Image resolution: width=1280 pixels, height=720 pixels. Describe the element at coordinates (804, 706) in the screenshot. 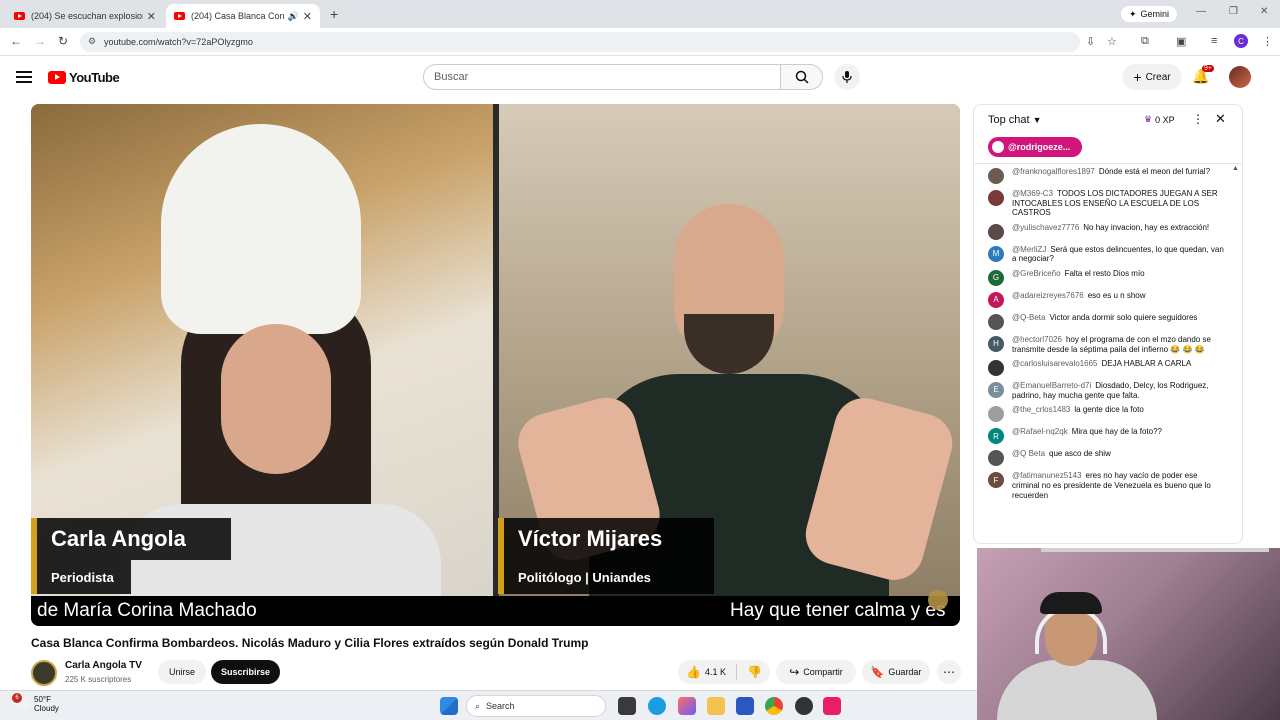

I see `app-icon` at that location.